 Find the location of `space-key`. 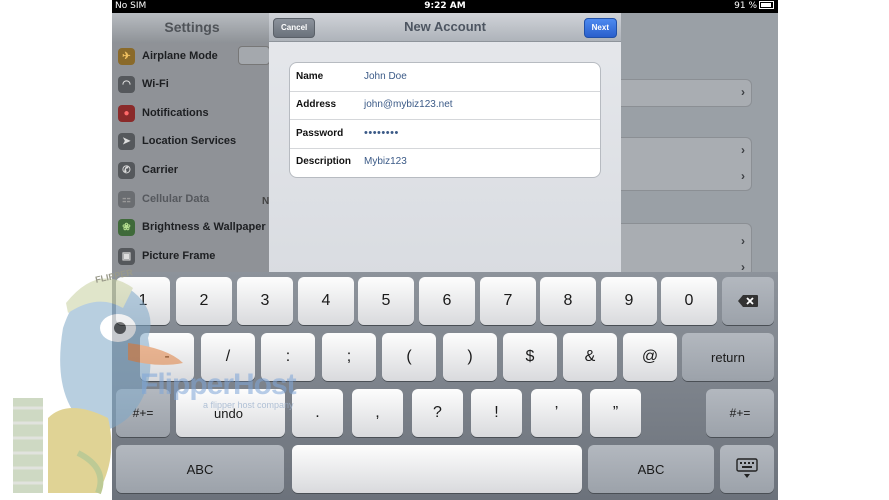

space-key is located at coordinates (437, 469).